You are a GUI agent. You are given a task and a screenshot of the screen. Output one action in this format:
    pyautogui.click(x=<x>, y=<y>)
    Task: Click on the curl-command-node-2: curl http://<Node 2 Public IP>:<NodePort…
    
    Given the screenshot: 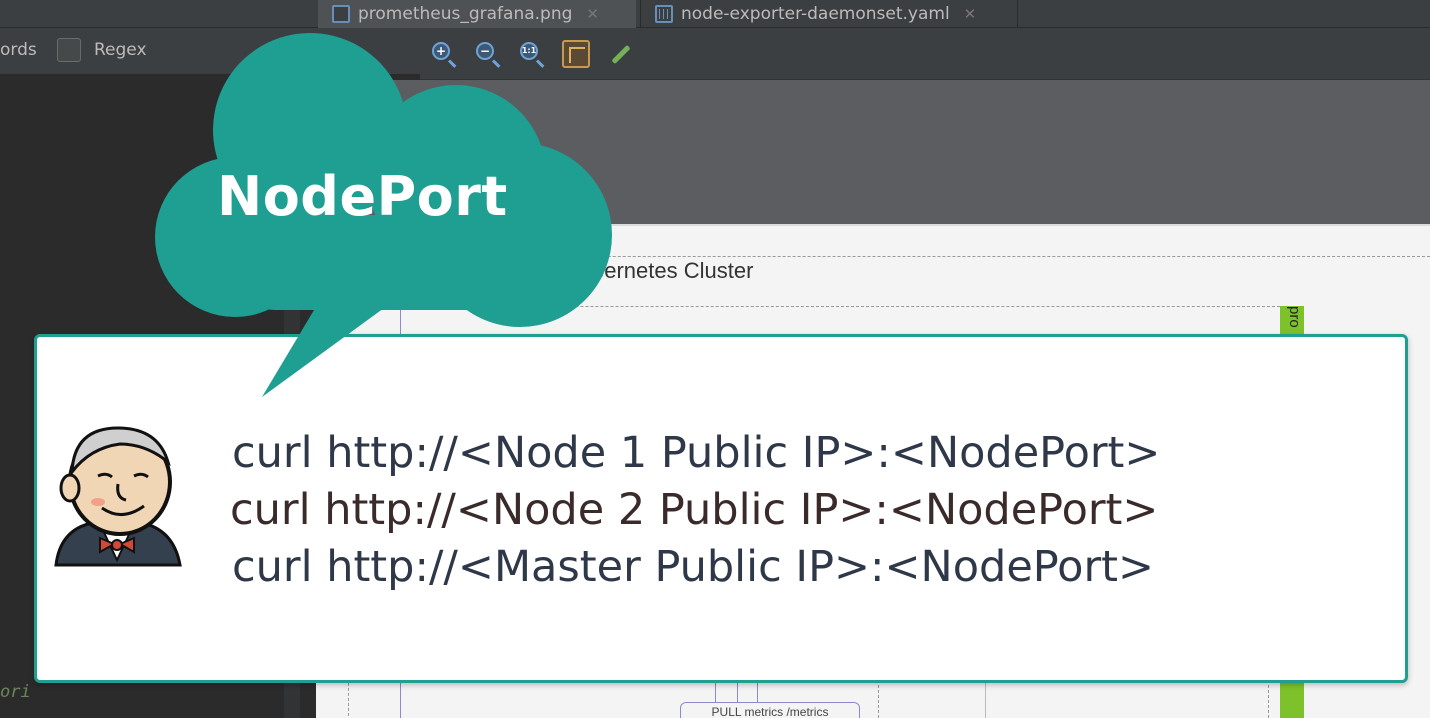 What is the action you would take?
    pyautogui.click(x=694, y=510)
    